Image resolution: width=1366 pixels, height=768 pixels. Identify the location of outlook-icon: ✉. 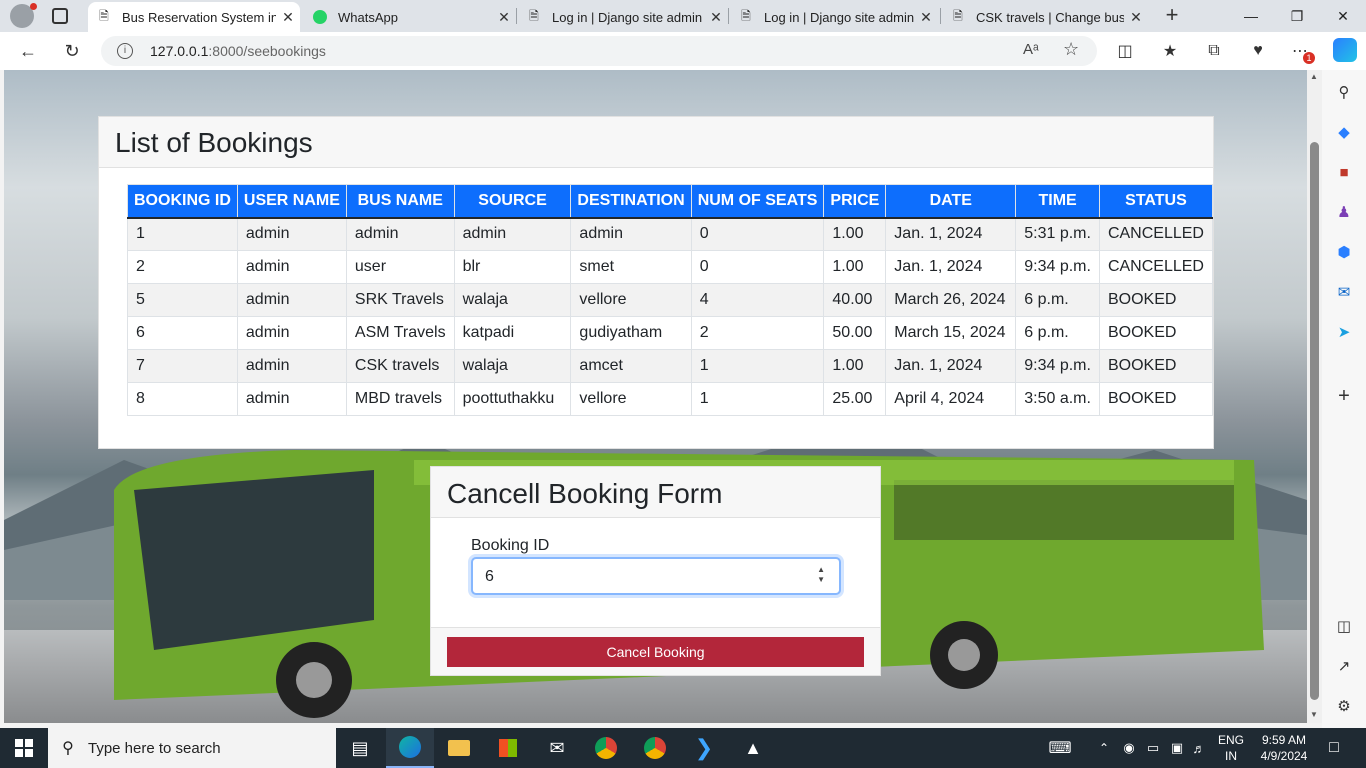
(1344, 292).